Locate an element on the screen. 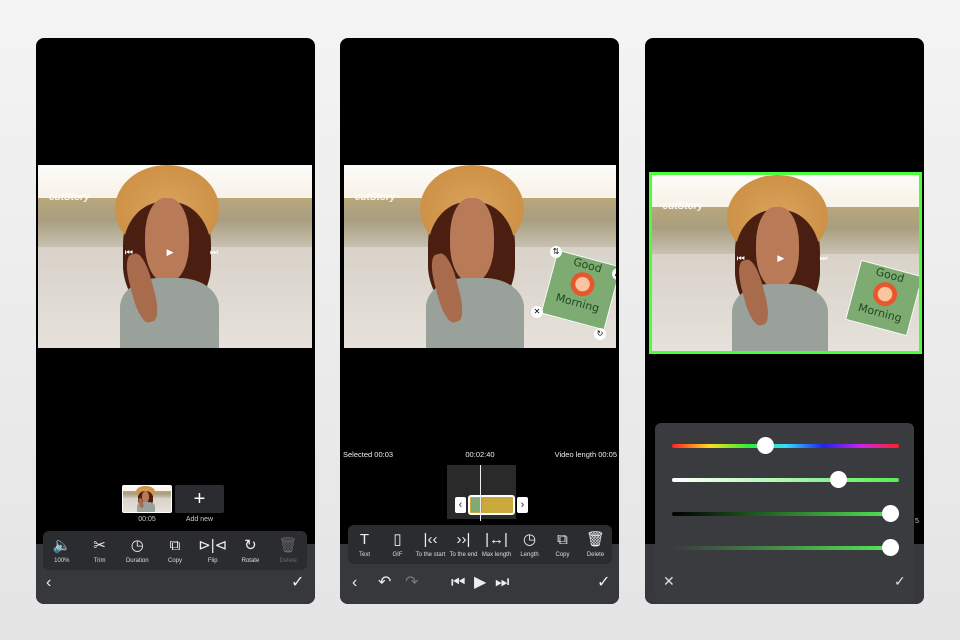 This screenshot has height=640, width=960. tool-max-length: |↔| Max length is located at coordinates (496, 544).